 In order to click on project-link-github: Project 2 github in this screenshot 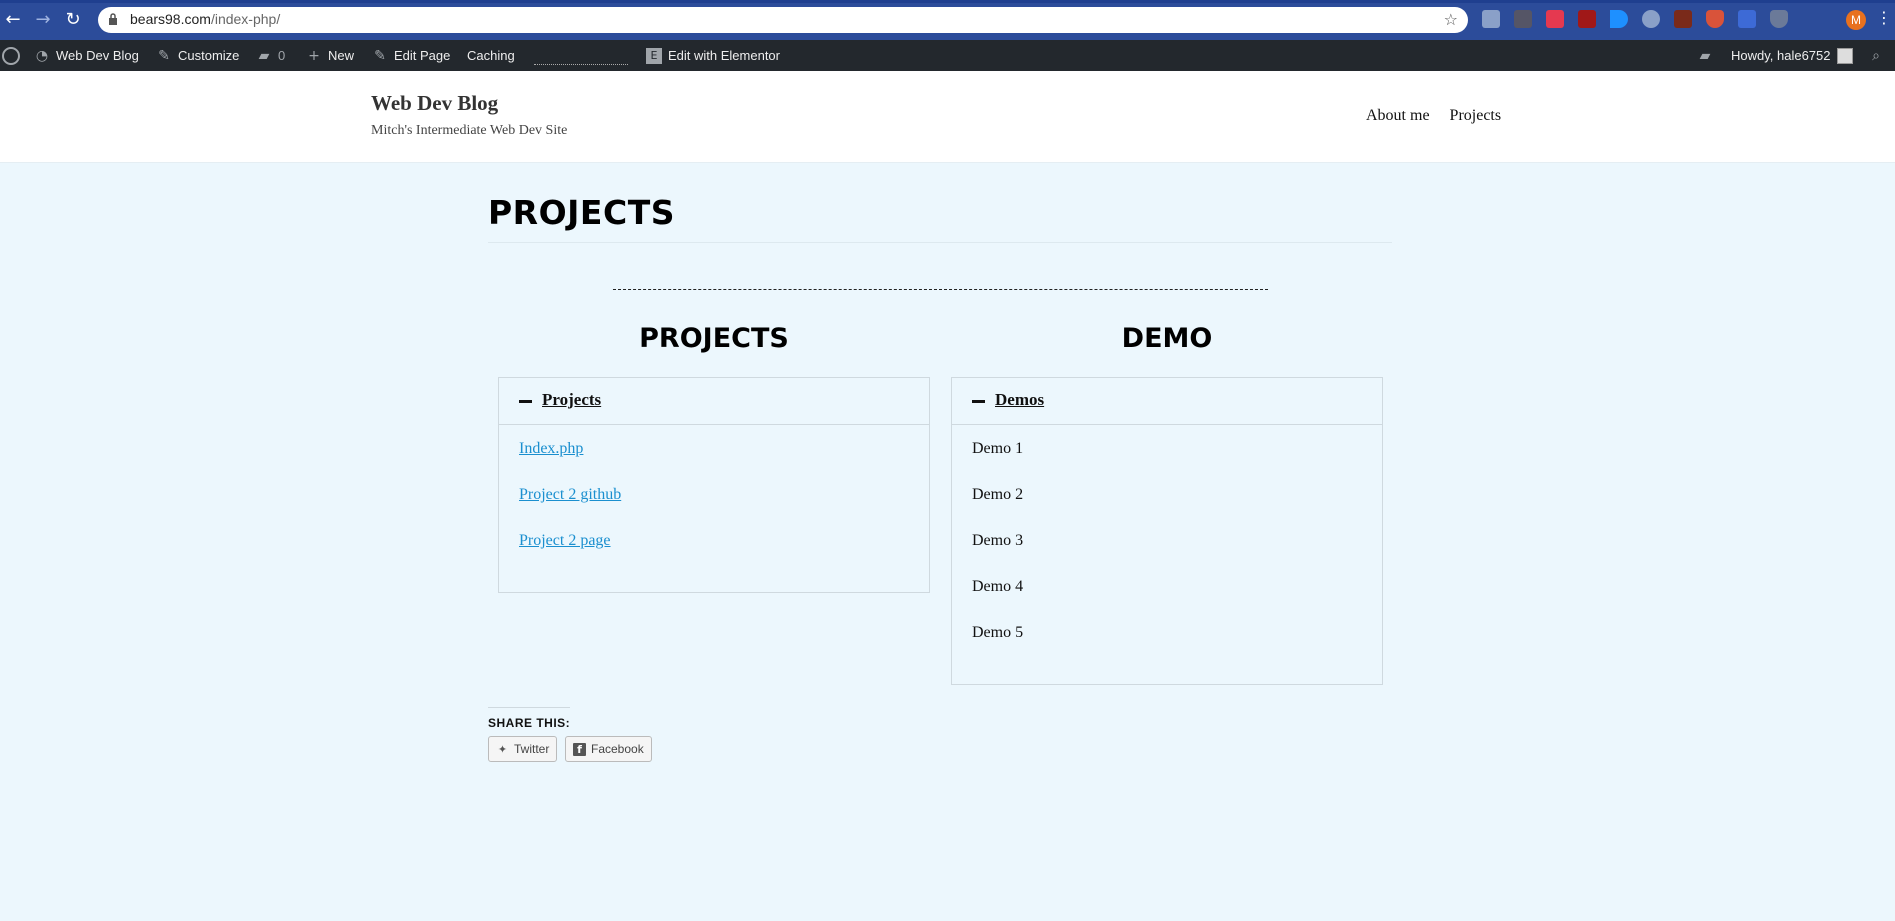, I will do `click(570, 509)`.